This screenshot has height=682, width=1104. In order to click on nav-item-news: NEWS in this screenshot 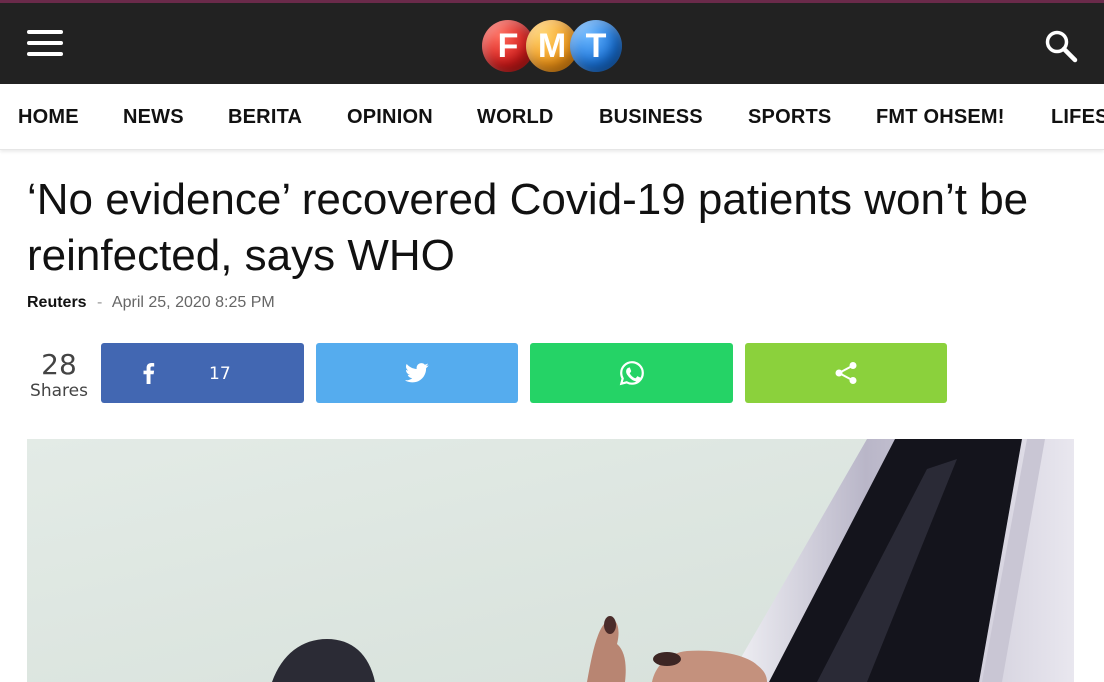, I will do `click(153, 117)`.